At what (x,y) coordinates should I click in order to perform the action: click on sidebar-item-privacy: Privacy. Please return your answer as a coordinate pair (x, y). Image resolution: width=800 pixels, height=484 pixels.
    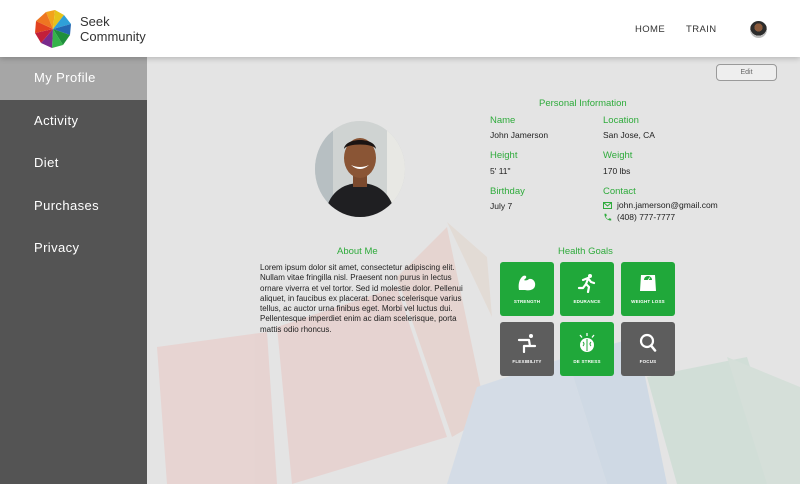
    Looking at the image, I should click on (73, 248).